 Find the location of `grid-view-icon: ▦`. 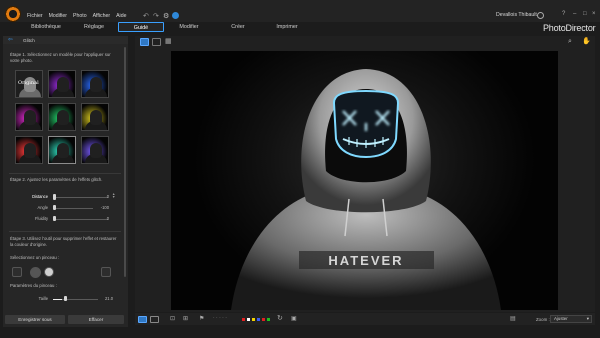

grid-view-icon: ▦ is located at coordinates (169, 42).